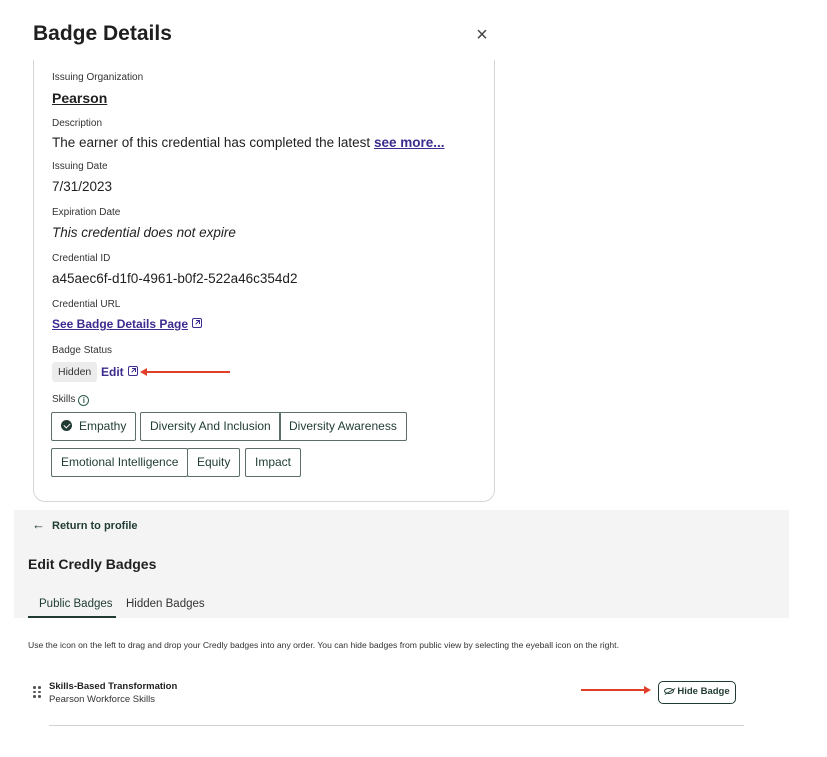 This screenshot has height=757, width=827. Describe the element at coordinates (120, 324) in the screenshot. I see `see-badge-details-link: See Badge Details Page` at that location.